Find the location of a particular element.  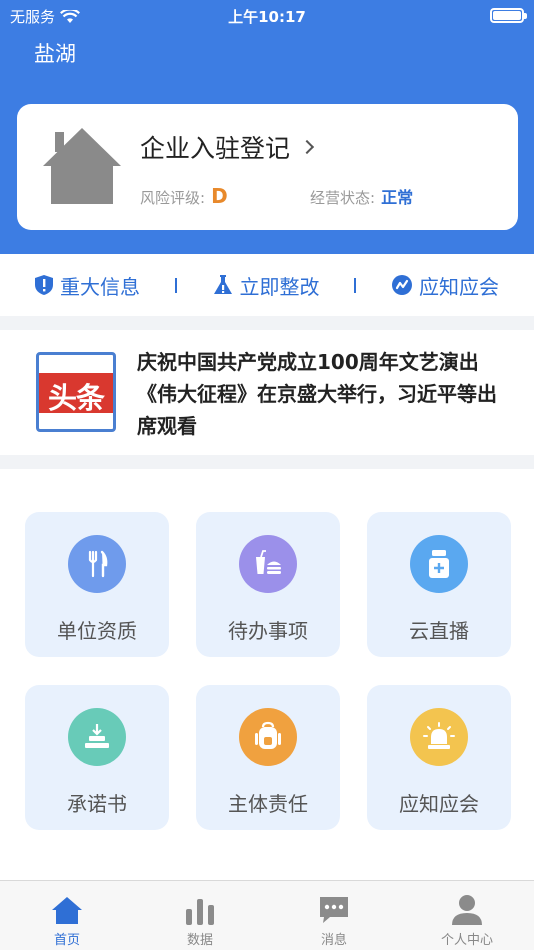

operation-status: 经营状态: 正常 is located at coordinates (361, 196).